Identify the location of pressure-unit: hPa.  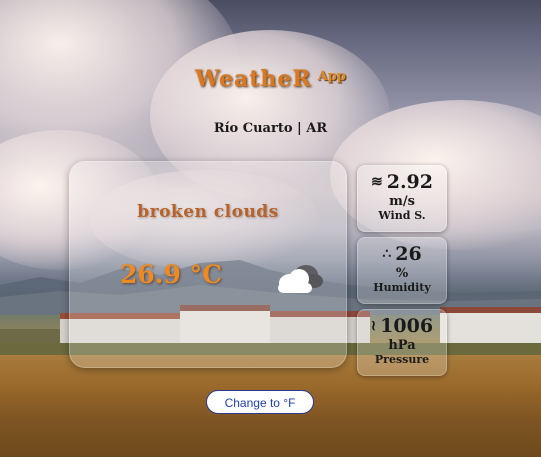
(402, 345).